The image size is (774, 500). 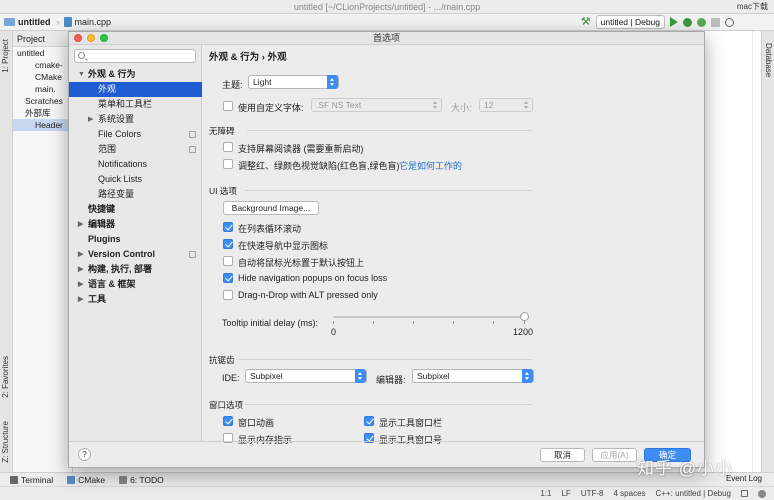 I want to click on context-selector: C++: untitled | Debug, so click(x=693, y=493).